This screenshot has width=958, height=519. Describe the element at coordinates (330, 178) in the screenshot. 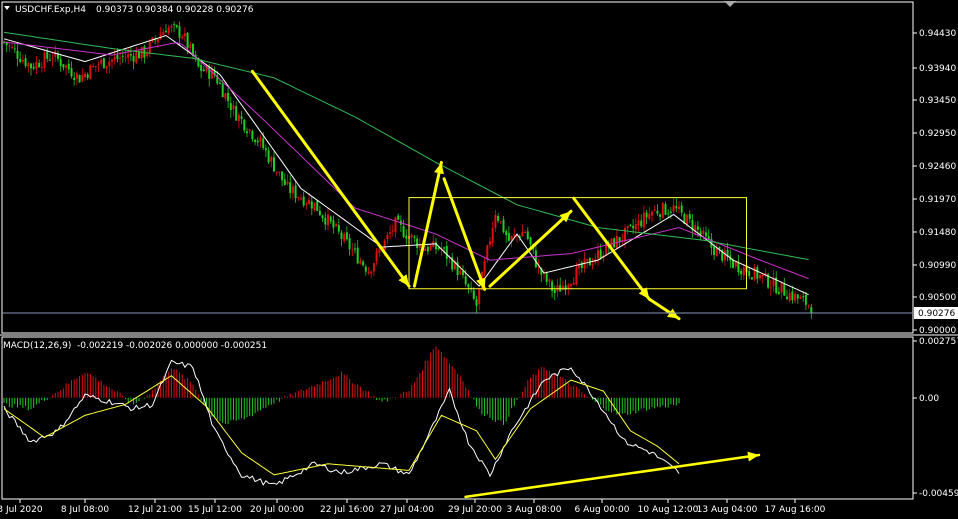

I see `arrow-shaft` at that location.